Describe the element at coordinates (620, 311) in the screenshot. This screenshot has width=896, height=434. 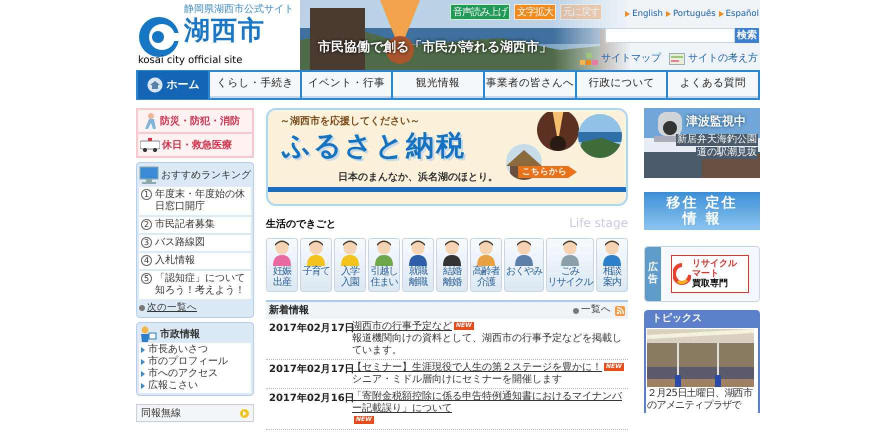
I see `rss-icon` at that location.